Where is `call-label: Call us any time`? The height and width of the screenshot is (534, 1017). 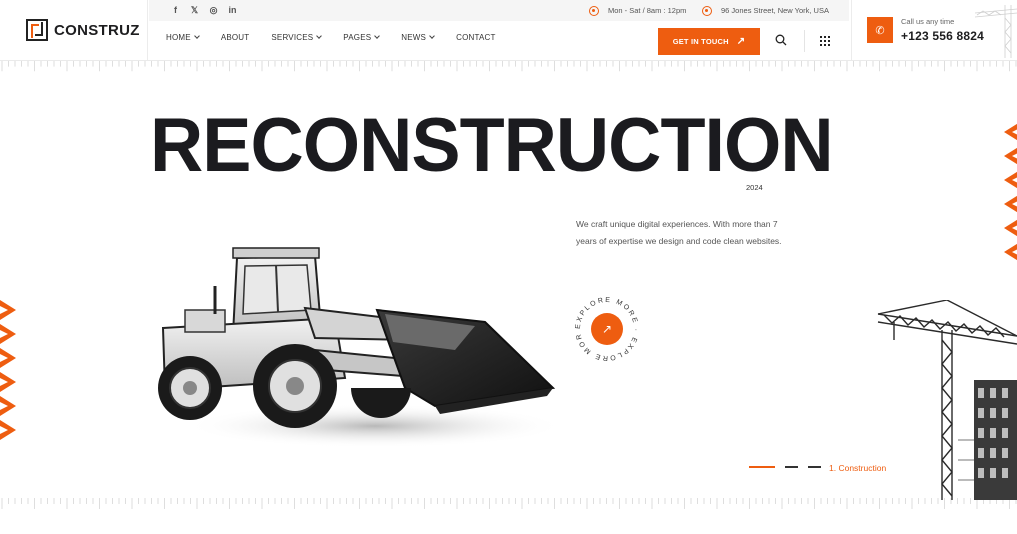
call-label: Call us any time is located at coordinates (928, 21).